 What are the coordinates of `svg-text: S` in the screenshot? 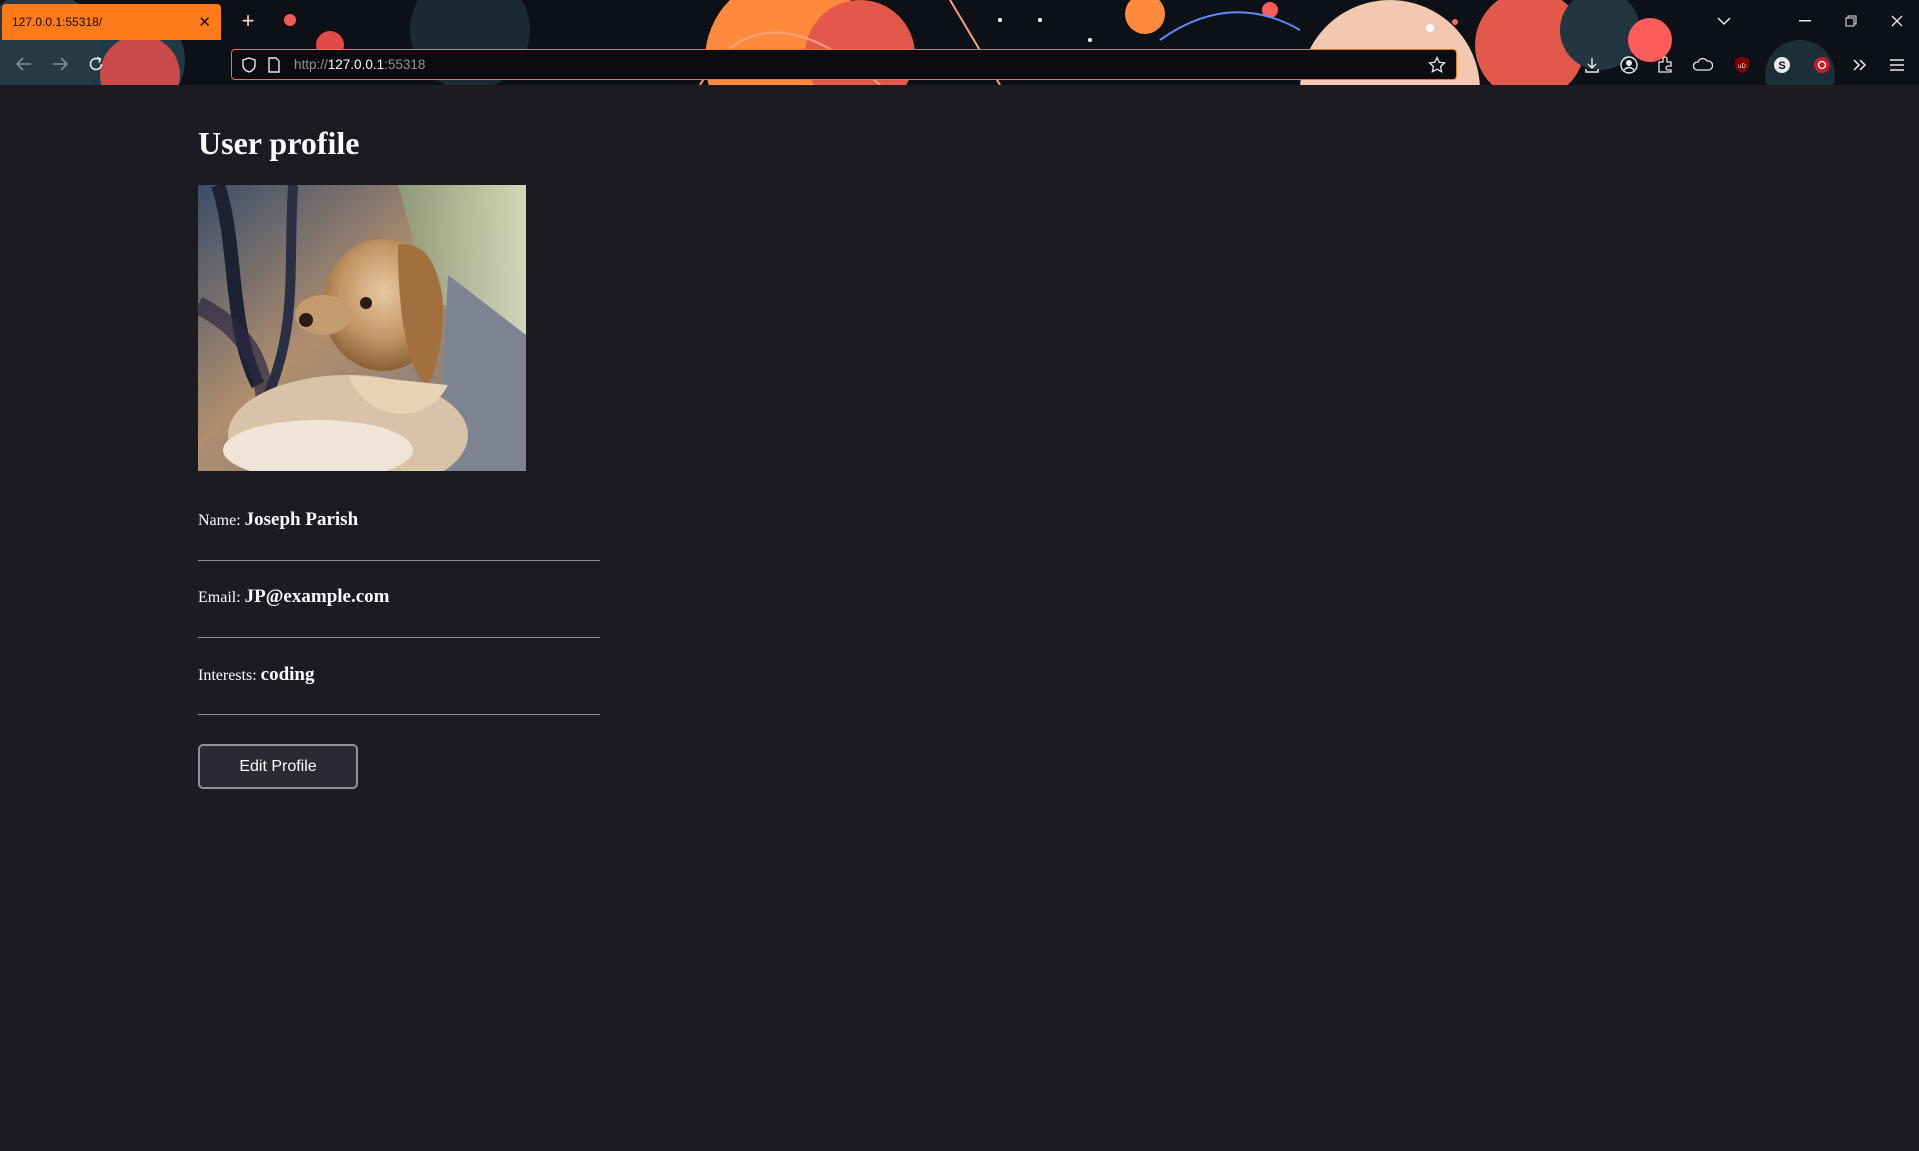 It's located at (1781, 66).